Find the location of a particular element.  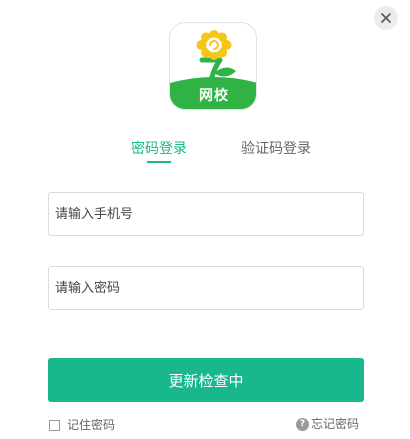

logo-text: 网校 is located at coordinates (214, 96).